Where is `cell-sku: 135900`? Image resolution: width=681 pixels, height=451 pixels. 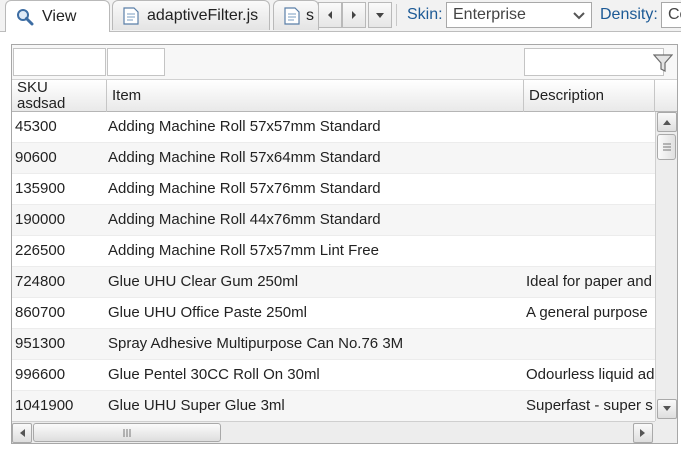 cell-sku: 135900 is located at coordinates (40, 188).